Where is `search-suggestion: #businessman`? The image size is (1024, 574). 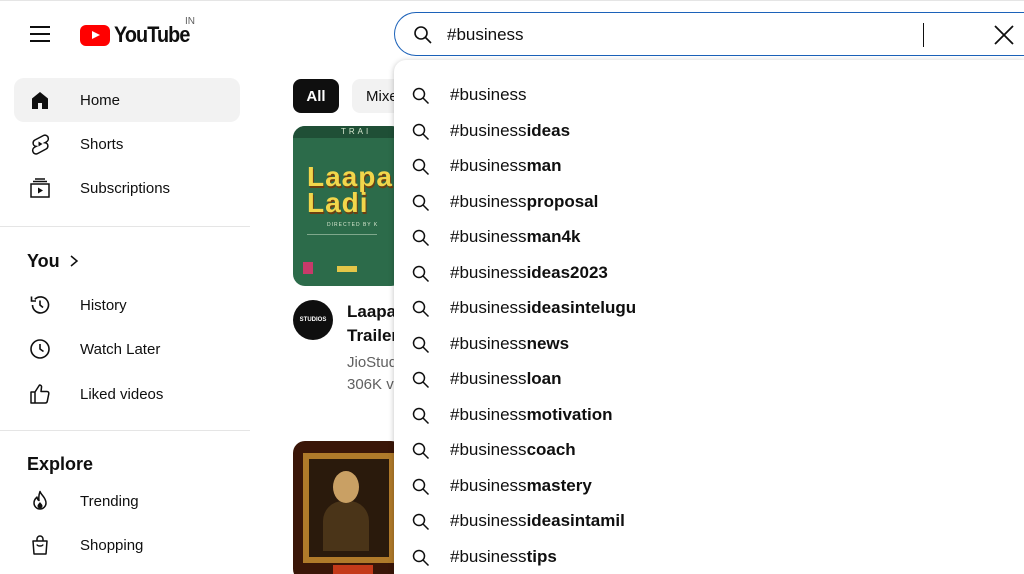 search-suggestion: #businessman is located at coordinates (709, 166).